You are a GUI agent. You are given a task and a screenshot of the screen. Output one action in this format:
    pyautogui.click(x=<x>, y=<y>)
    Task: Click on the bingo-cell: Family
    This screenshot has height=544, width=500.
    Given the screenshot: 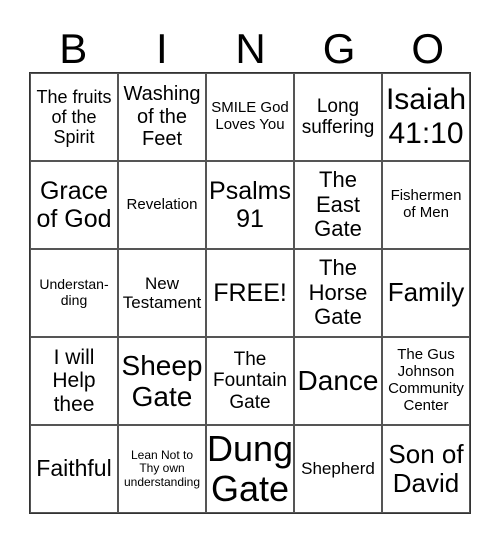 What is the action you would take?
    pyautogui.click(x=426, y=293)
    